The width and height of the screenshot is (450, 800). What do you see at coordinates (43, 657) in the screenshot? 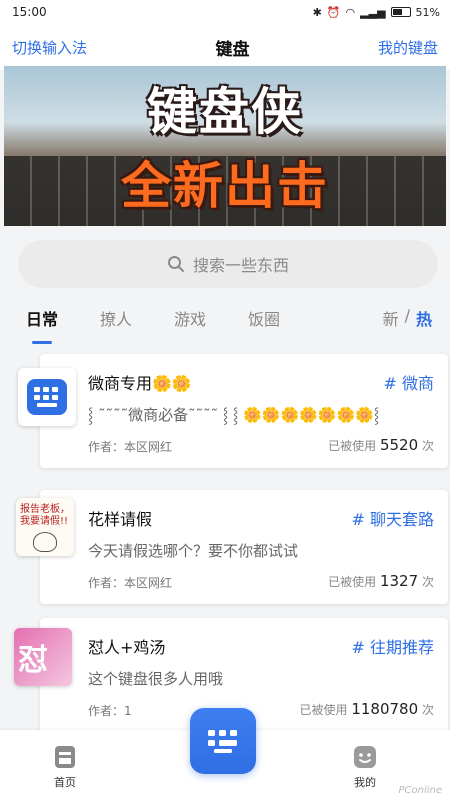
I see `card-thumbnail-meme-image: 怼` at bounding box center [43, 657].